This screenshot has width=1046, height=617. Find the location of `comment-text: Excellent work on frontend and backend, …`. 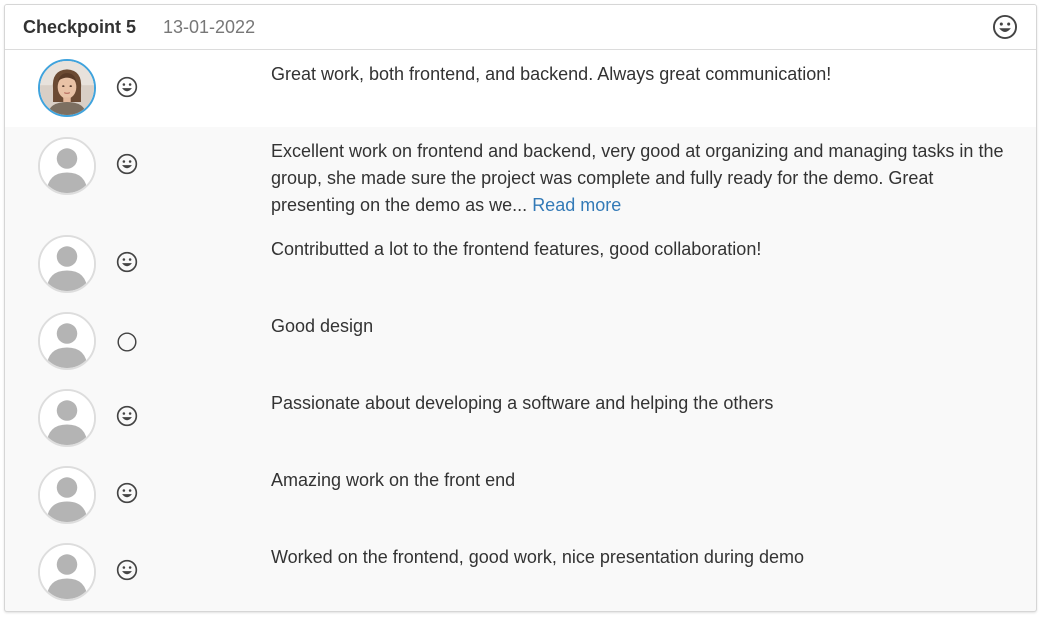

comment-text: Excellent work on frontend and backend, … is located at coordinates (644, 178).